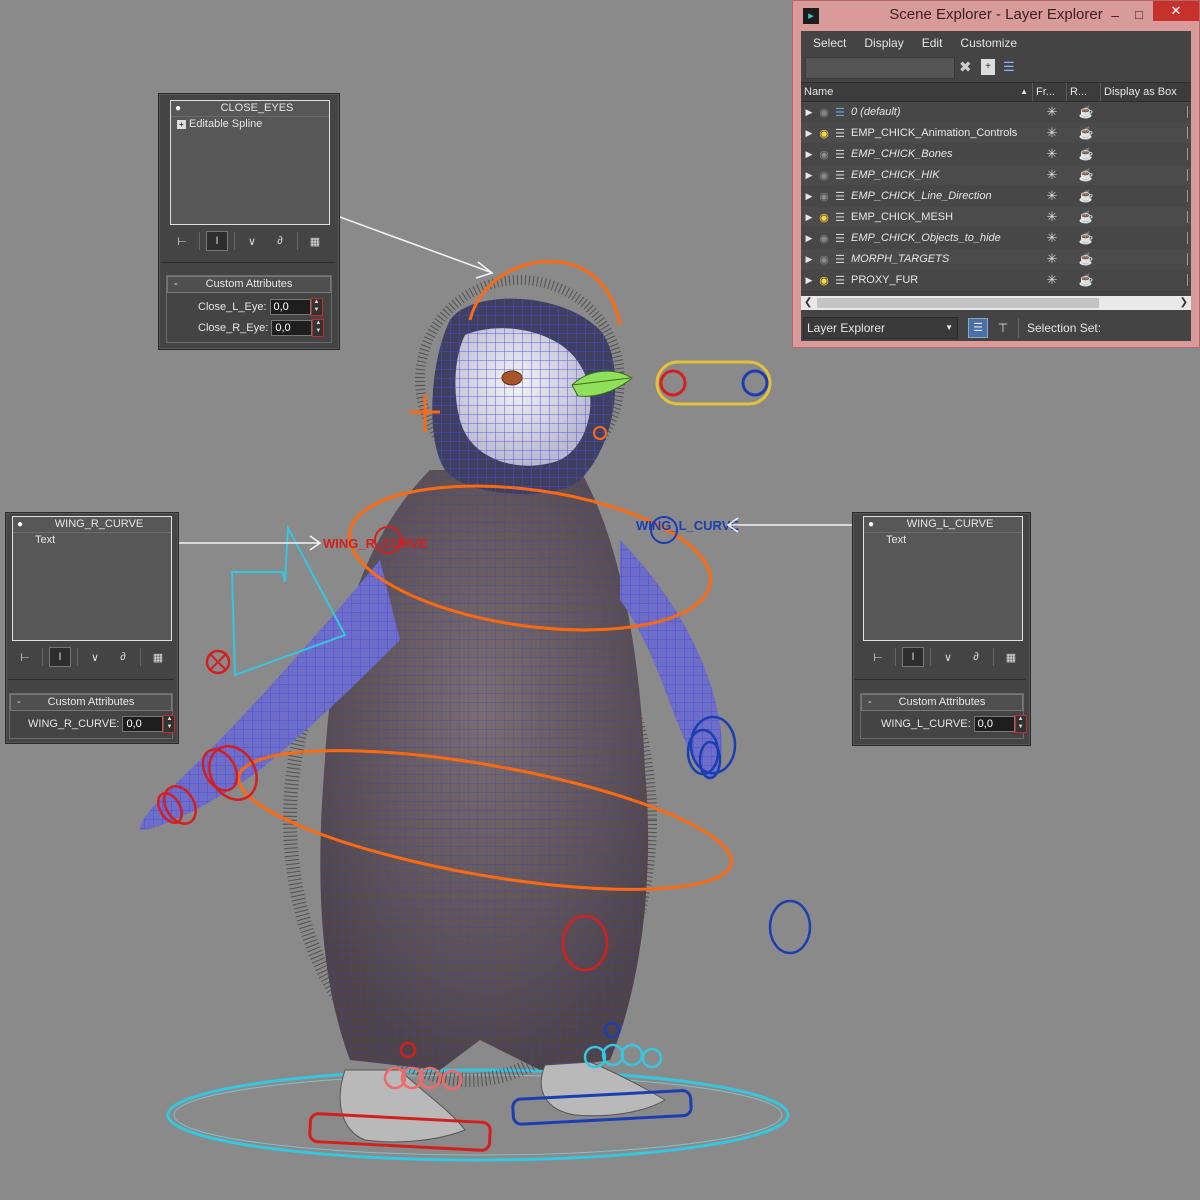 This screenshot has height=1200, width=1200. What do you see at coordinates (996, 175) in the screenshot?
I see `layer-row: ▶ ◉ ☰ EMP_CHICK_HIK ✳ ☕` at bounding box center [996, 175].